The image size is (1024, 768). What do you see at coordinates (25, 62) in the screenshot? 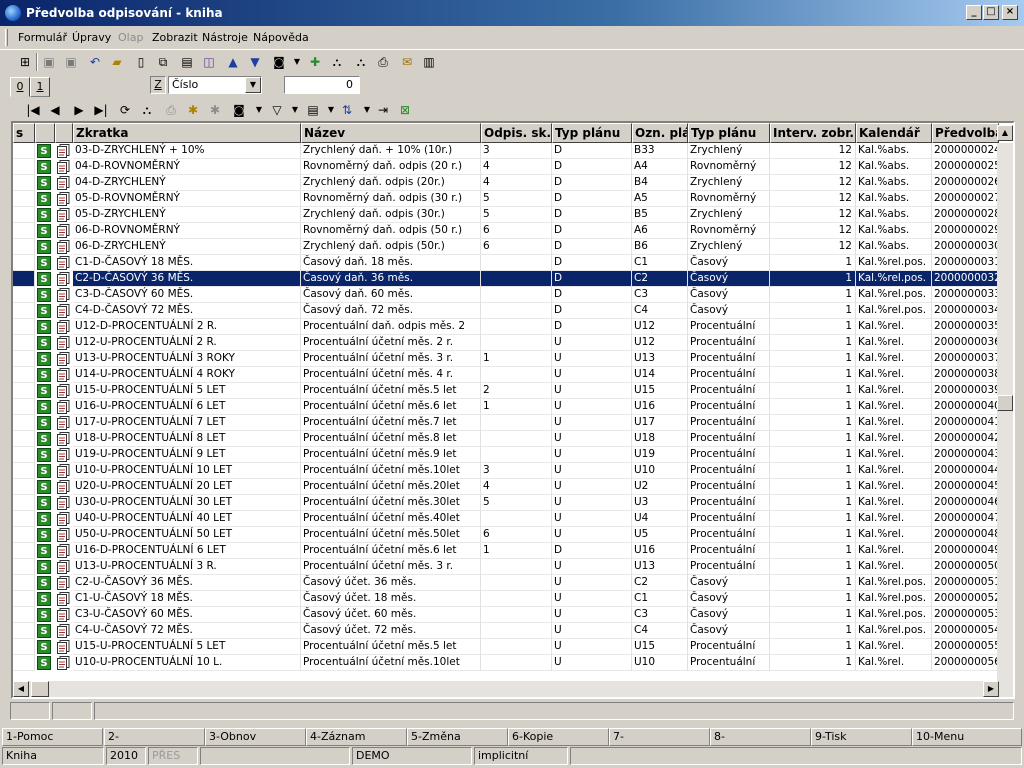
I see `tree-icon: ⊞` at bounding box center [25, 62].